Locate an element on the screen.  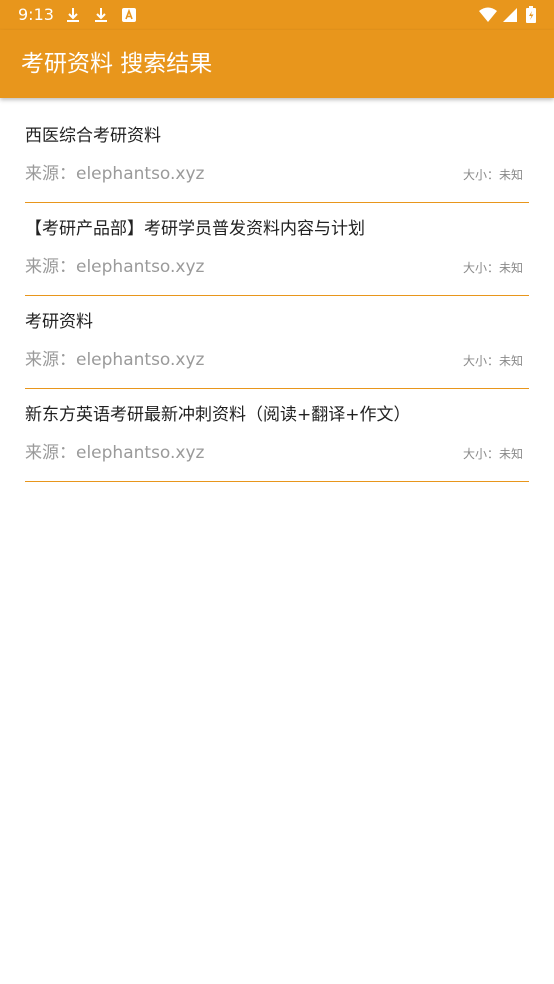
wifi-icon is located at coordinates (487, 15).